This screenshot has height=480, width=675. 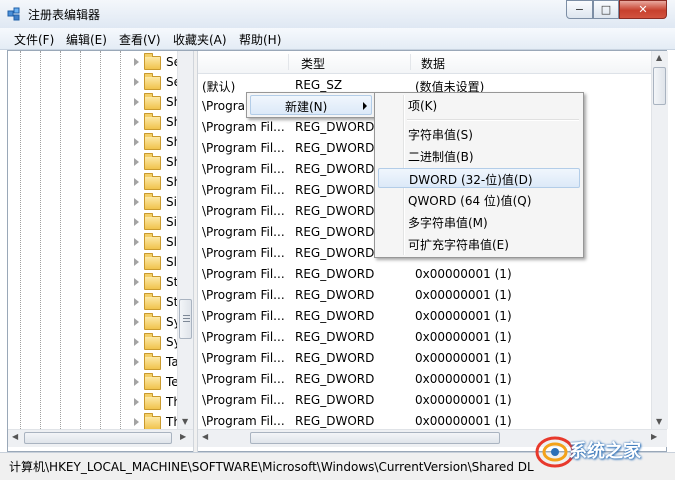 What do you see at coordinates (659, 86) in the screenshot?
I see `list-scroll-thumb` at bounding box center [659, 86].